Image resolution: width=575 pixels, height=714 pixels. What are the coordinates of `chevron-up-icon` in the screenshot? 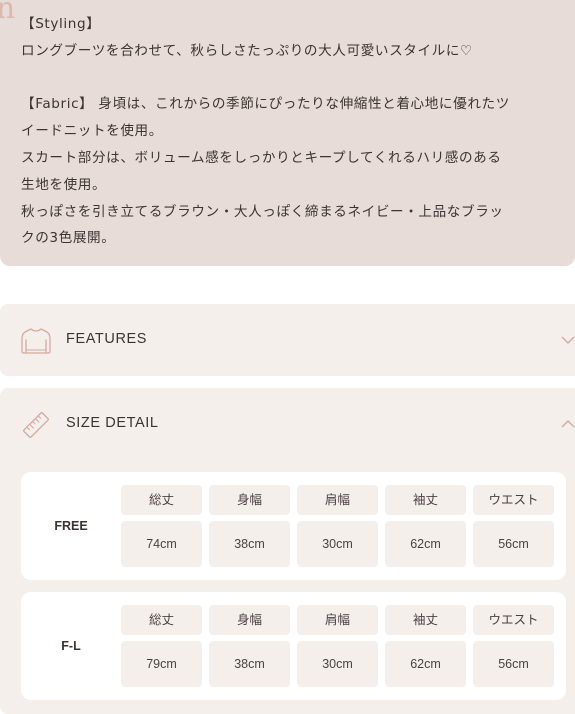 It's located at (567, 424).